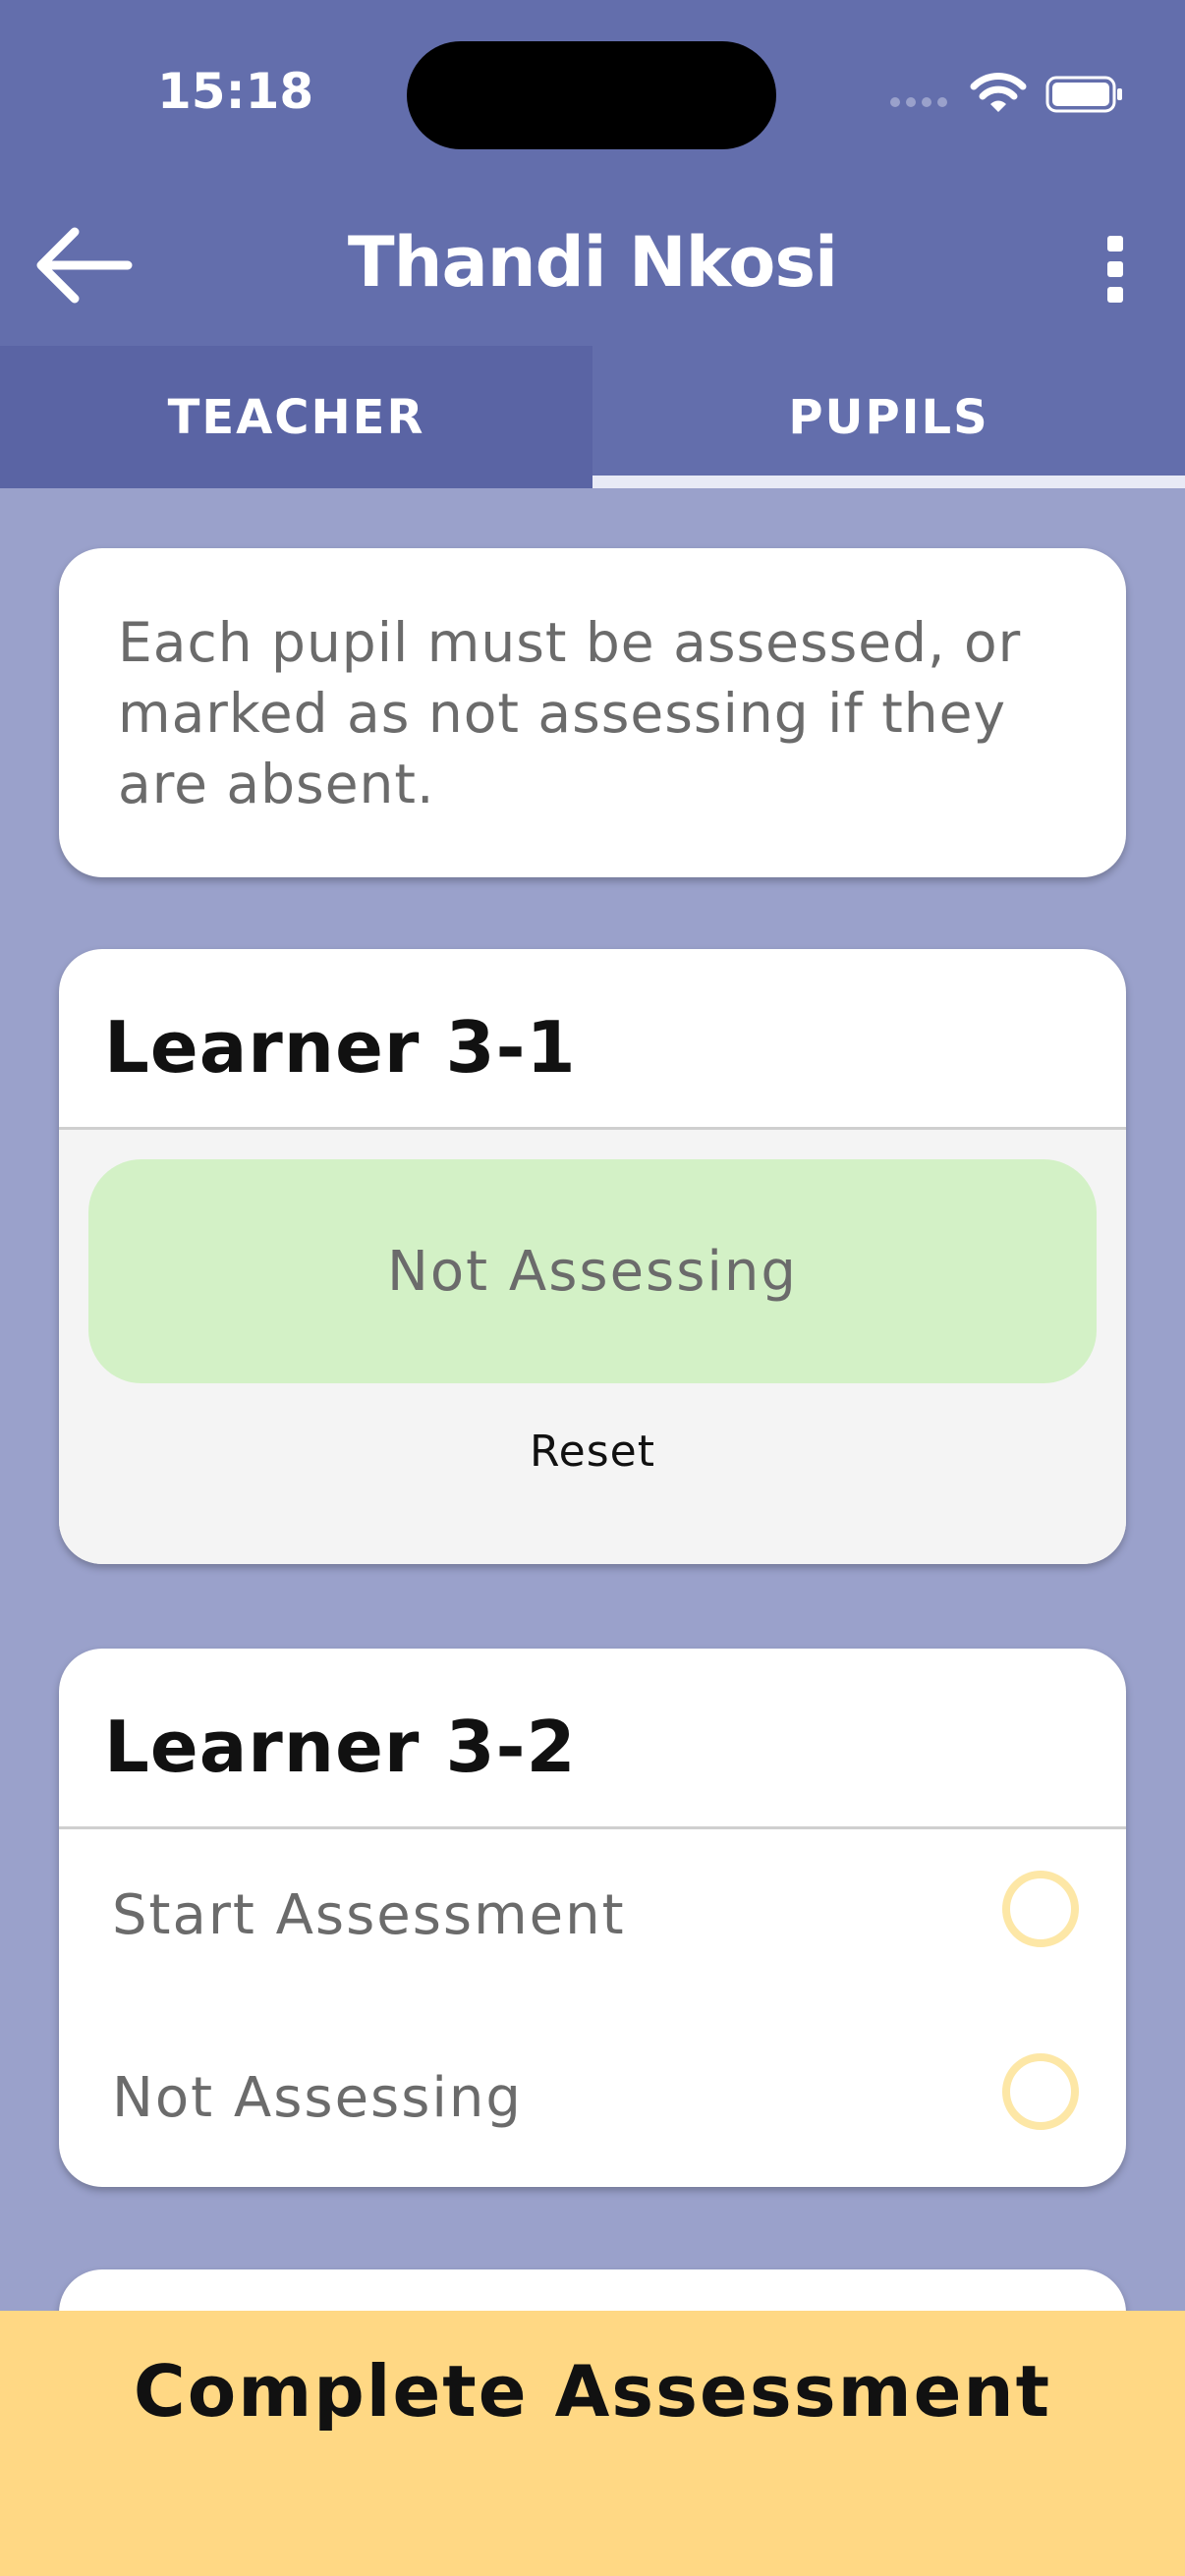 Image resolution: width=1185 pixels, height=2576 pixels. What do you see at coordinates (592, 1271) in the screenshot?
I see `status-chip: Not Assessing` at bounding box center [592, 1271].